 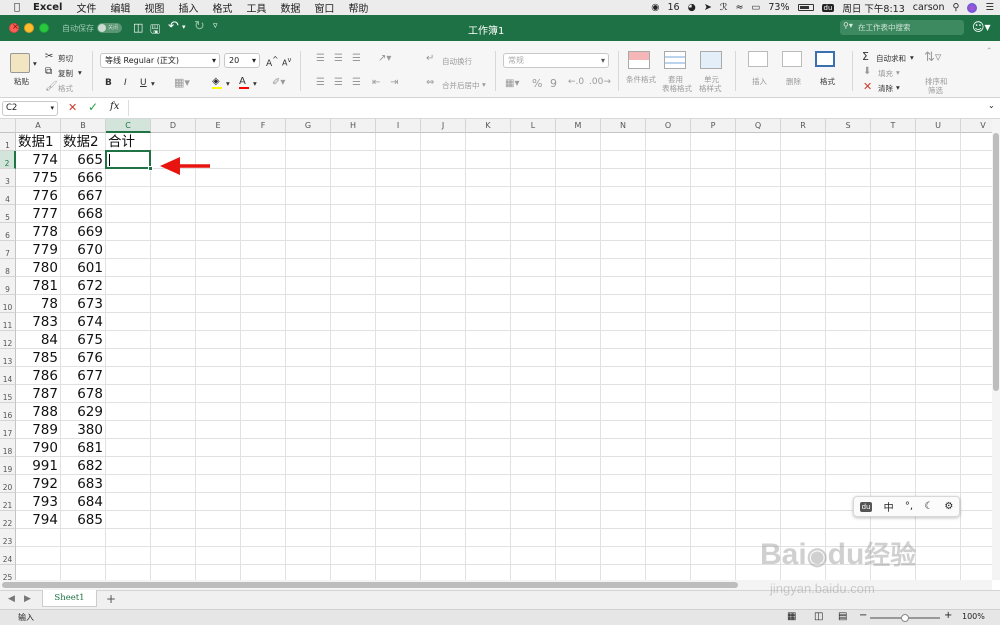 What do you see at coordinates (82, 340) in the screenshot?
I see `table-cell: 675` at bounding box center [82, 340].